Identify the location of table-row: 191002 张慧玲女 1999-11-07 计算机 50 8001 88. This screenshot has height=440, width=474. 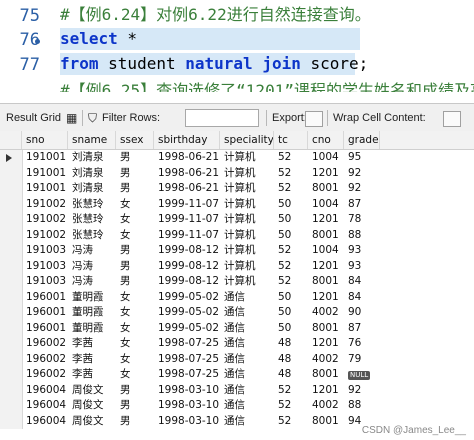
(237, 235).